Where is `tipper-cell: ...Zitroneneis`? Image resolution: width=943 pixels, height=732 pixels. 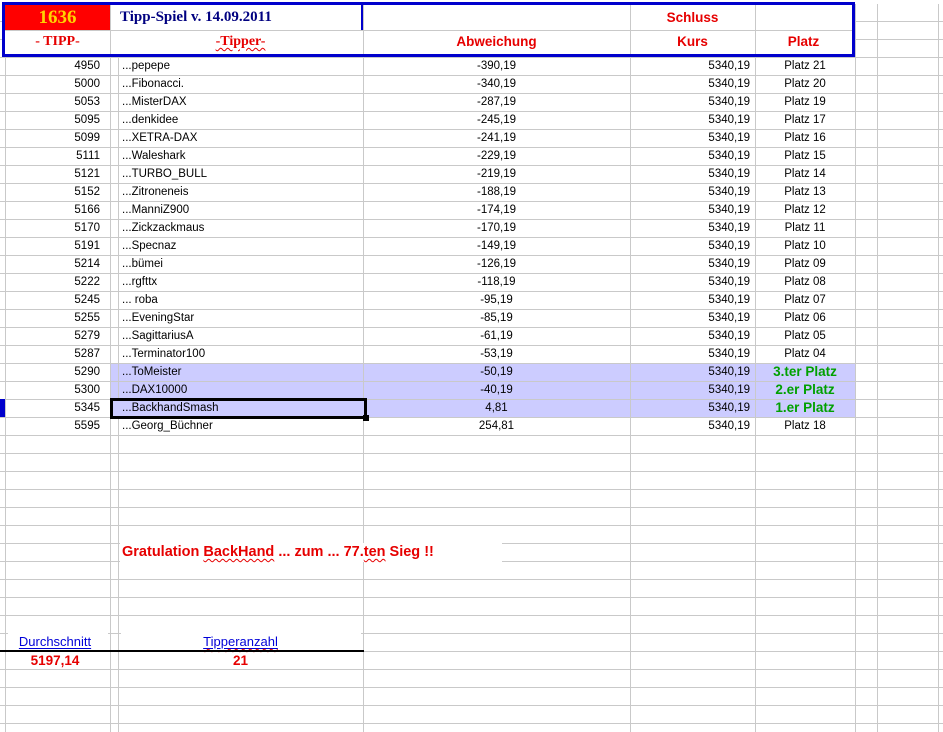
tipper-cell: ...Zitroneneis is located at coordinates (242, 192).